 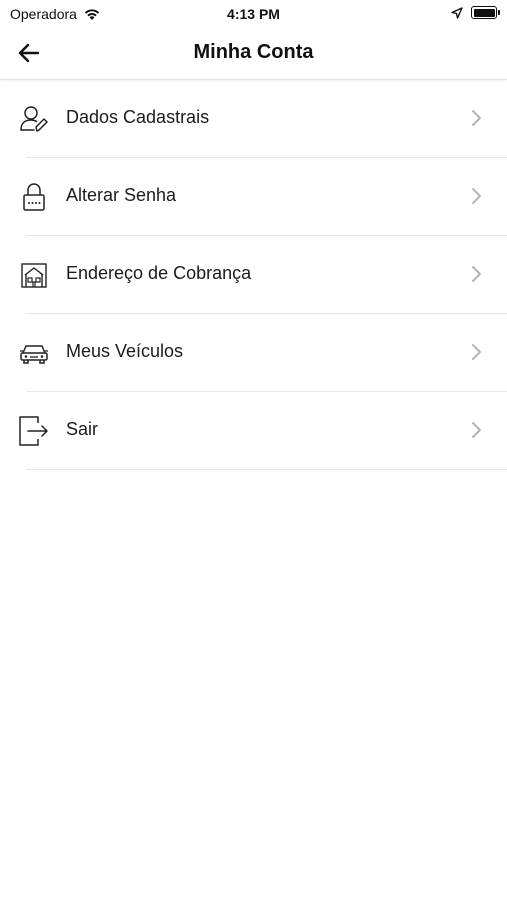 What do you see at coordinates (34, 275) in the screenshot?
I see `house-icon` at bounding box center [34, 275].